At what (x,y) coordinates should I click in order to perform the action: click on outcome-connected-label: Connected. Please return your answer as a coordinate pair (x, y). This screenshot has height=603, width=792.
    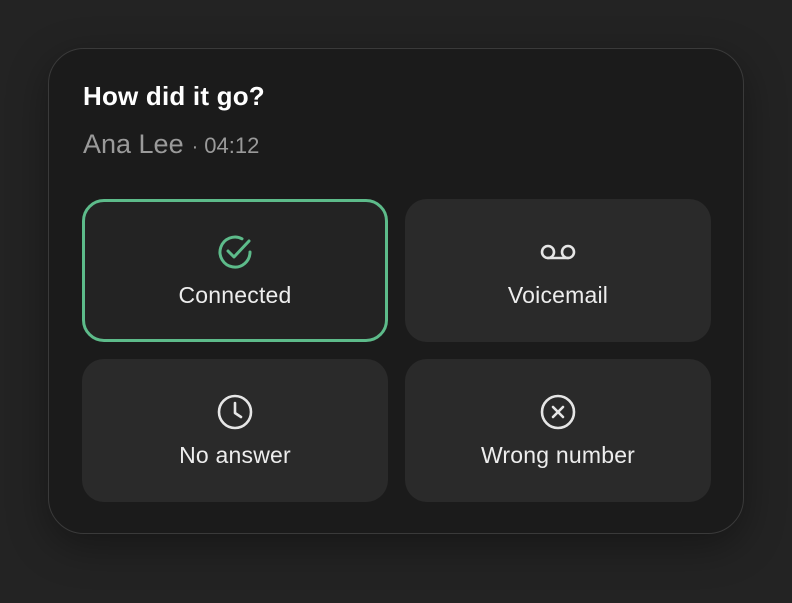
    Looking at the image, I should click on (235, 295).